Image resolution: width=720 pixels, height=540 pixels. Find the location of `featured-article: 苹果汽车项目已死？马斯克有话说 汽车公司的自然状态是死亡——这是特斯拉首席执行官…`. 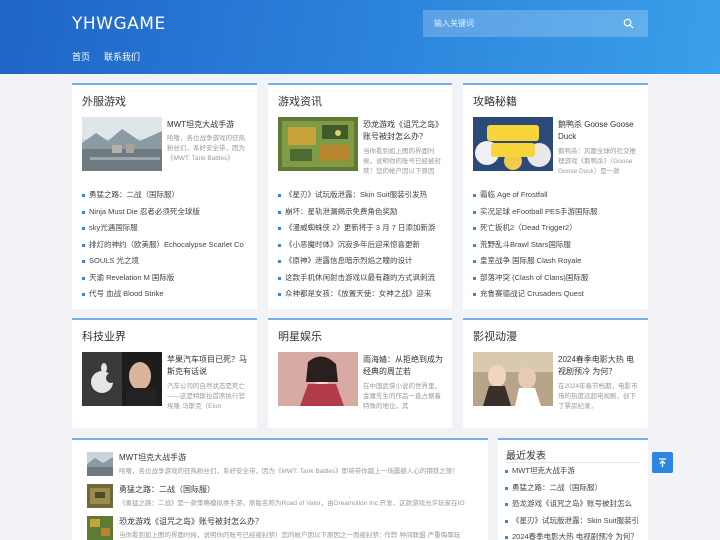

featured-article: 苹果汽车项目已死？马斯克有话说 汽车公司的自然状态是死亡——这是特斯拉首席执行官… is located at coordinates (167, 381).